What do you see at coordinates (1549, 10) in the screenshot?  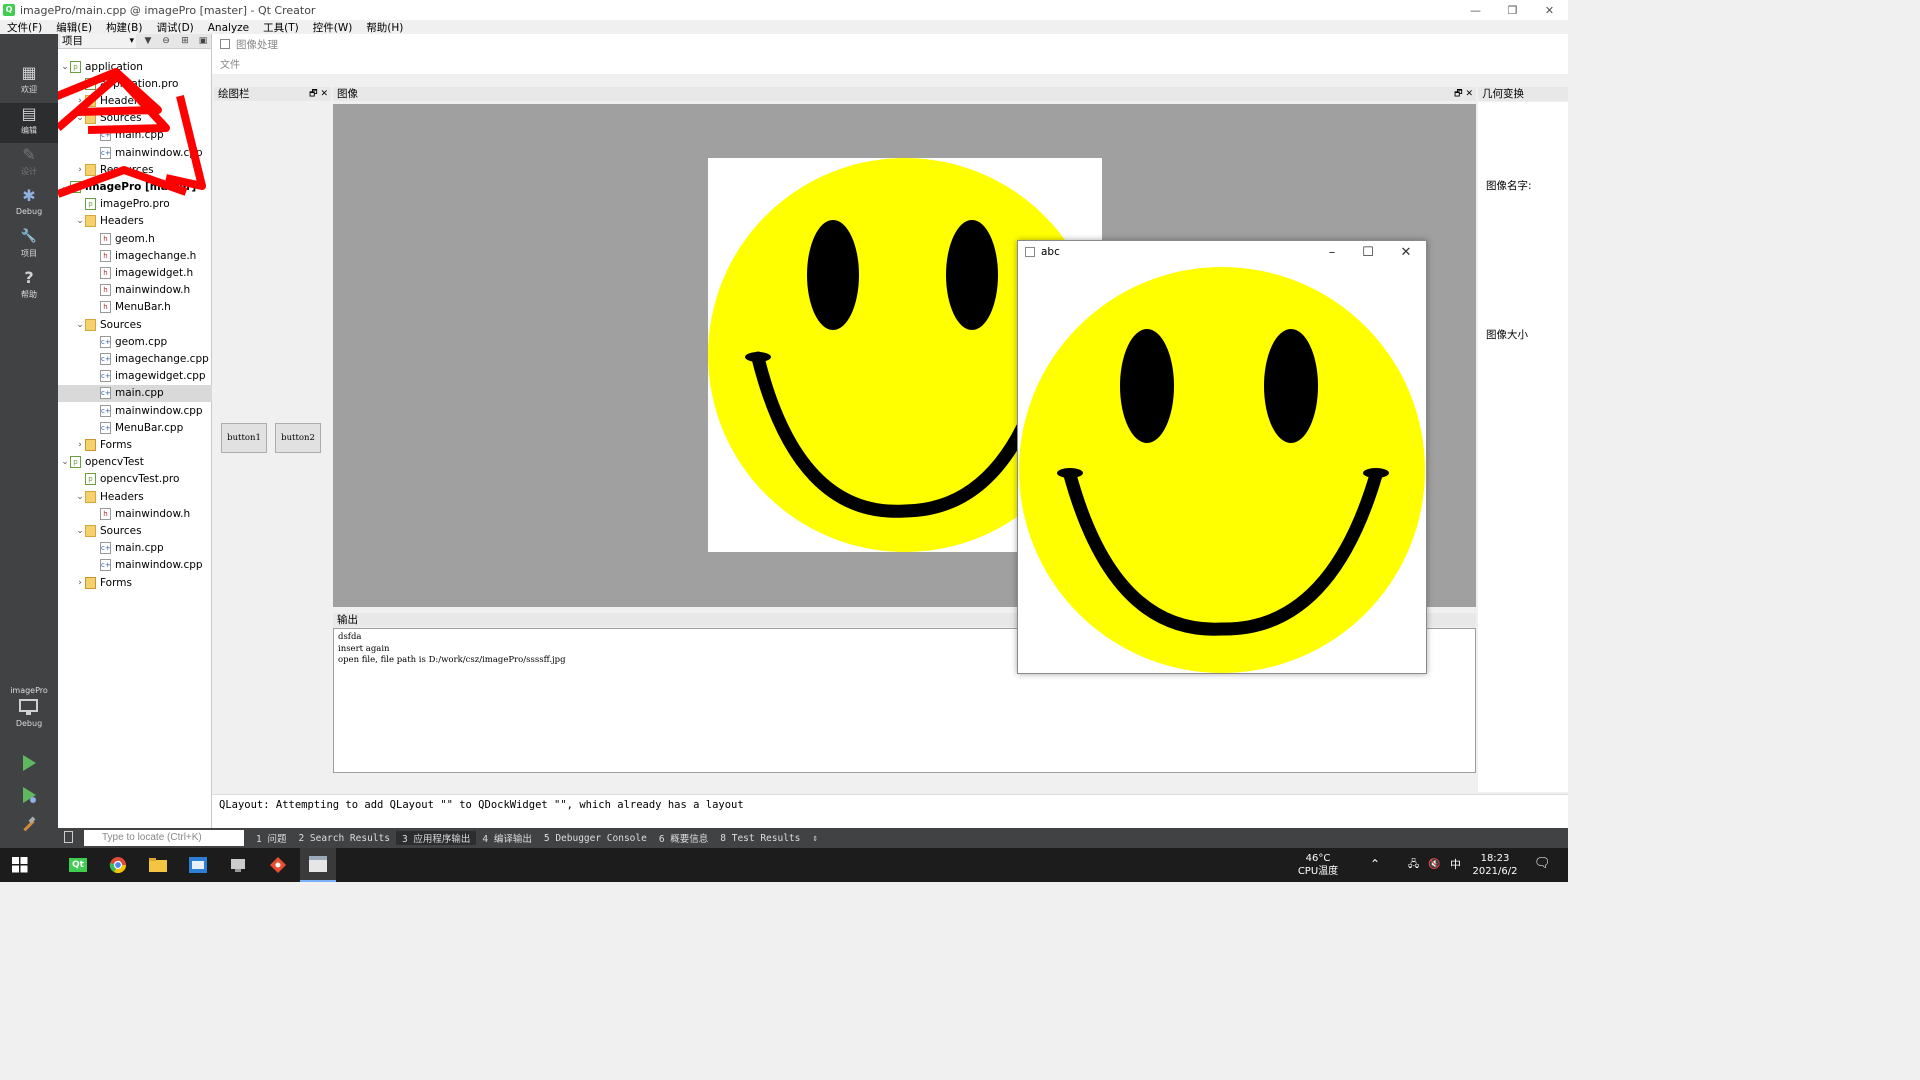 I see `close-button: ✕` at bounding box center [1549, 10].